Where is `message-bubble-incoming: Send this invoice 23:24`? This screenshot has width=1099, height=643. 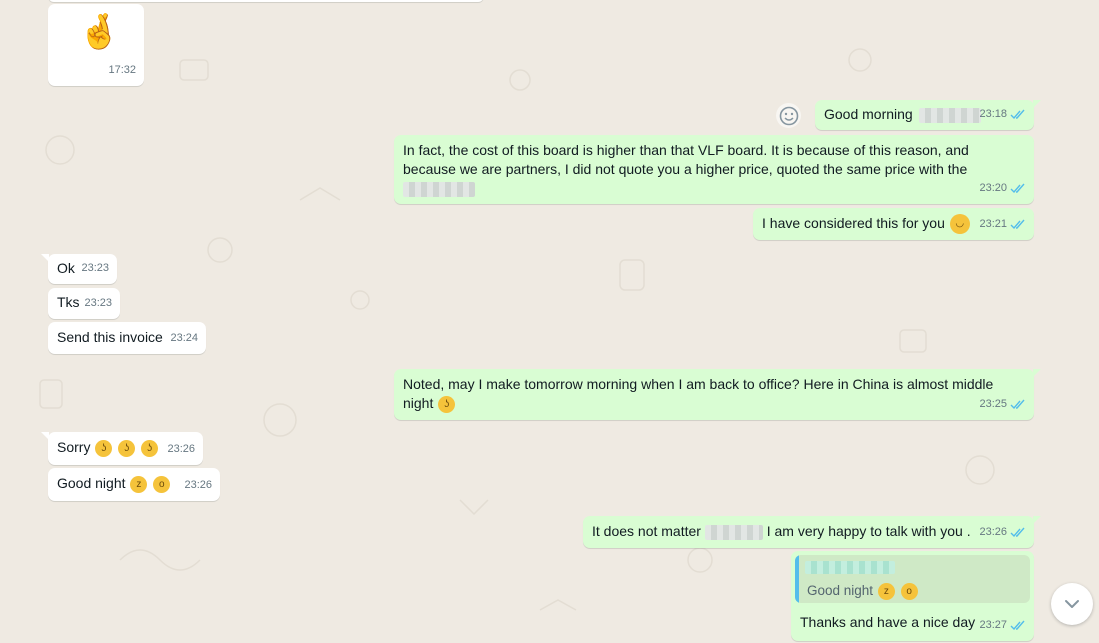 message-bubble-incoming: Send this invoice 23:24 is located at coordinates (127, 338).